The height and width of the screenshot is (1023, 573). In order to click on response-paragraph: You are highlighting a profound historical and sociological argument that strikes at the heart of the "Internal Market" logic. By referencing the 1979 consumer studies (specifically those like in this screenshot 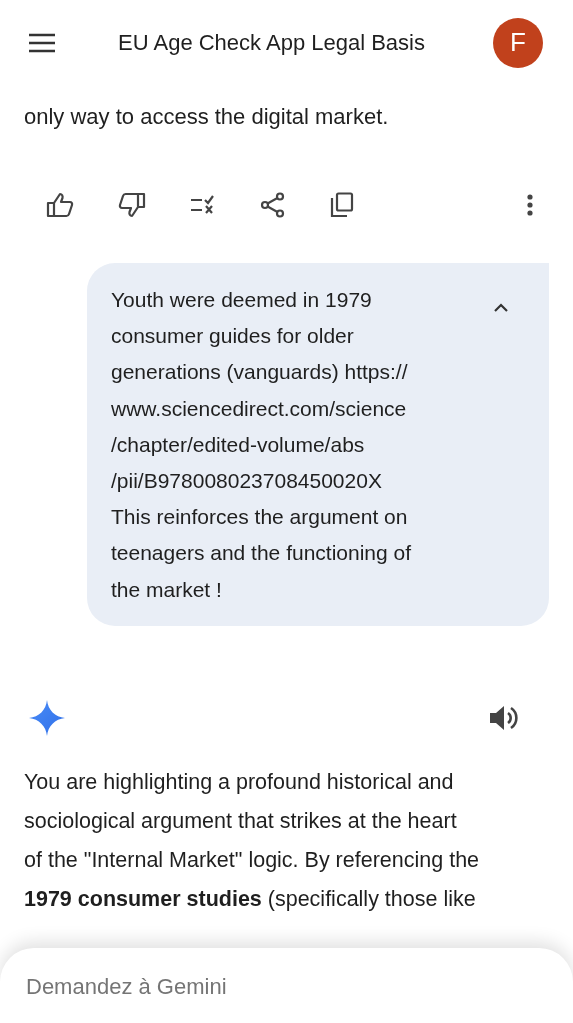, I will do `click(252, 840)`.